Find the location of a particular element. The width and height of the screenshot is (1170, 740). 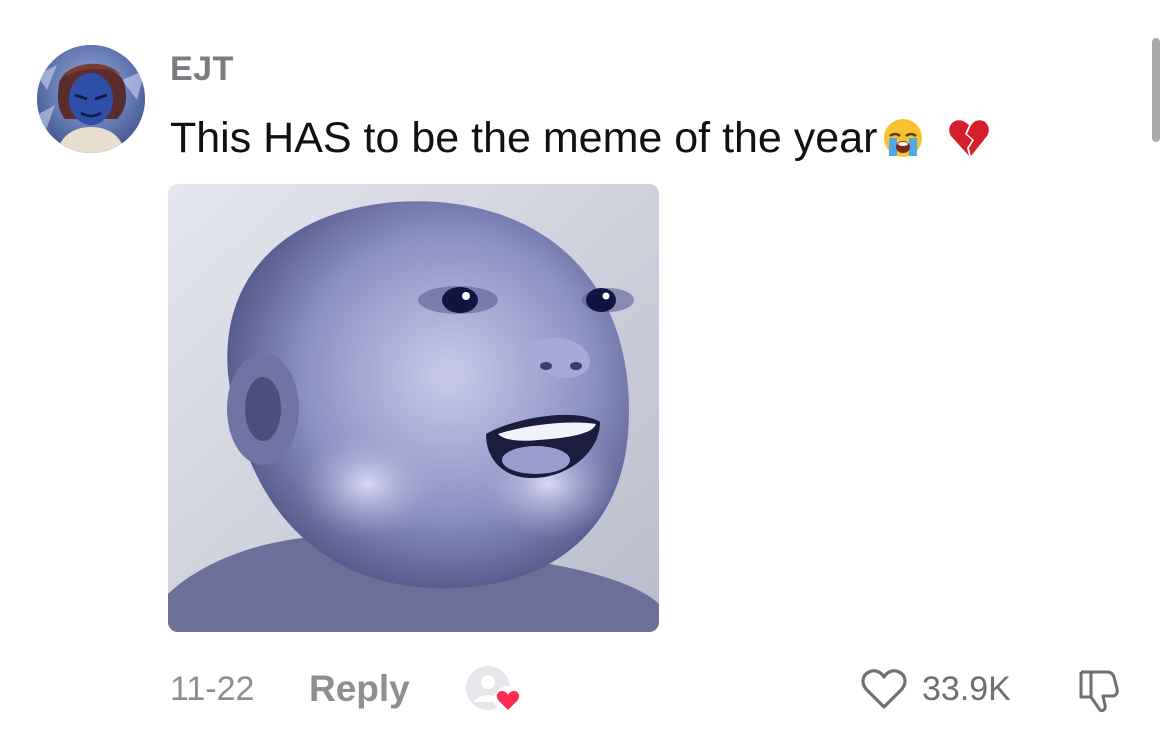

loudly-crying-face-emoji is located at coordinates (903, 138).